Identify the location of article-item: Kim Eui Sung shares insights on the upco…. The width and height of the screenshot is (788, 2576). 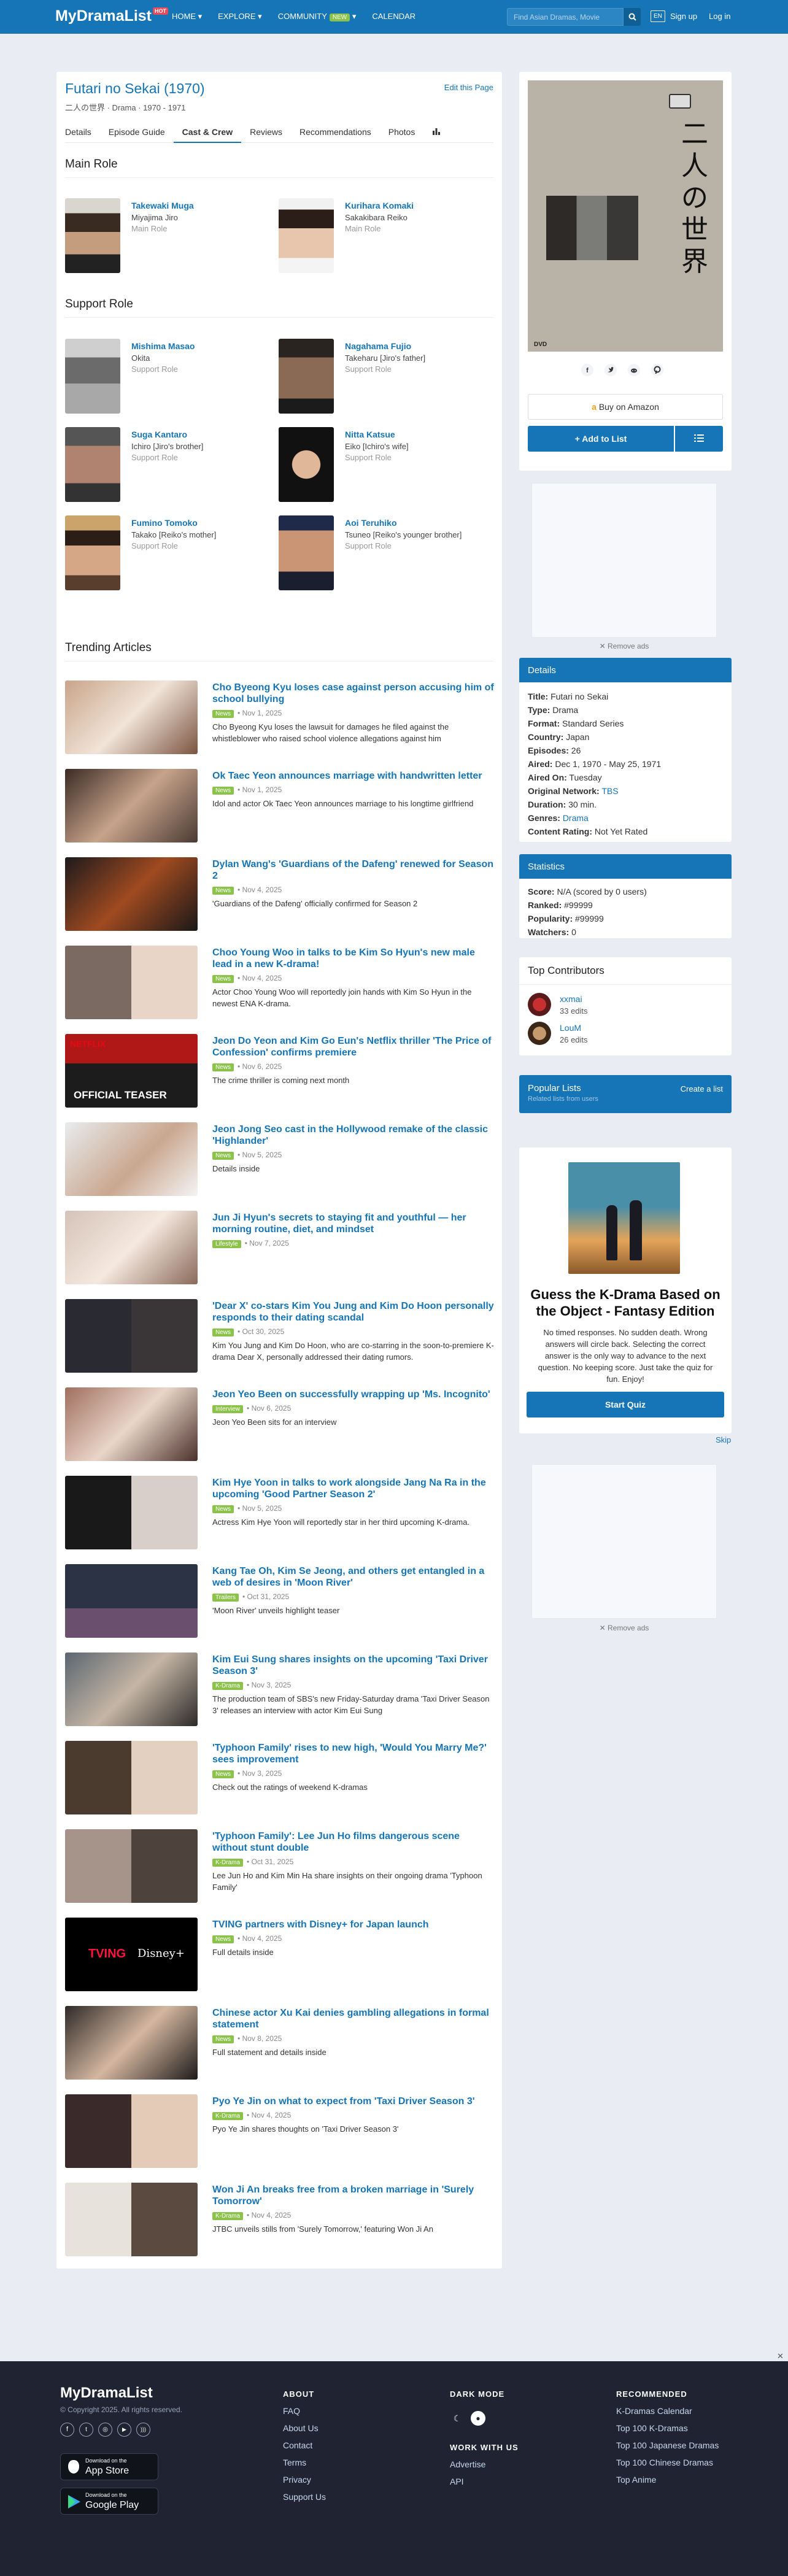
(279, 1689).